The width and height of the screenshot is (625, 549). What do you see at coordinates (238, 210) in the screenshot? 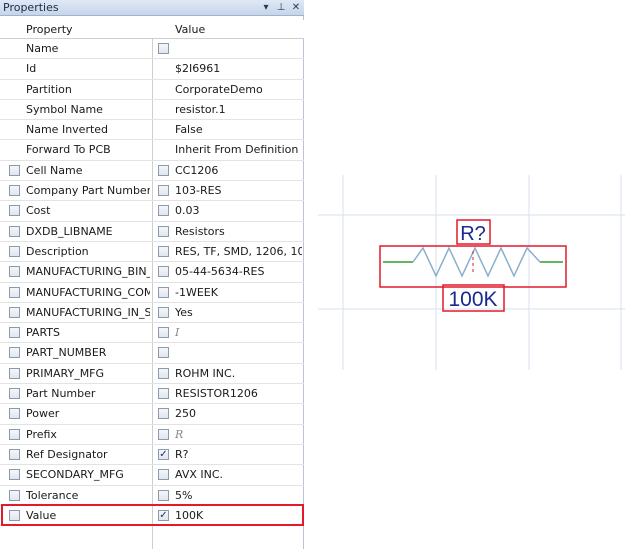
I see `property-value: 0.03` at bounding box center [238, 210].